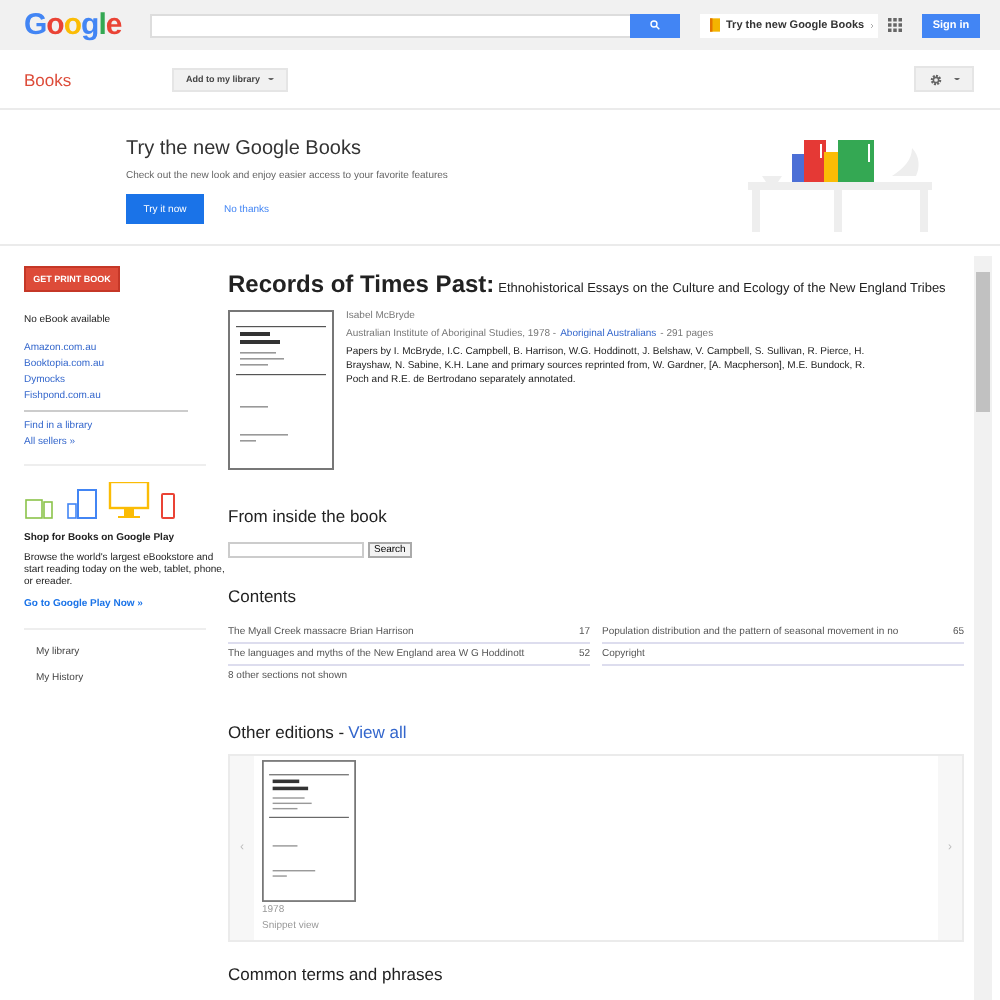  I want to click on book-icon, so click(715, 25).